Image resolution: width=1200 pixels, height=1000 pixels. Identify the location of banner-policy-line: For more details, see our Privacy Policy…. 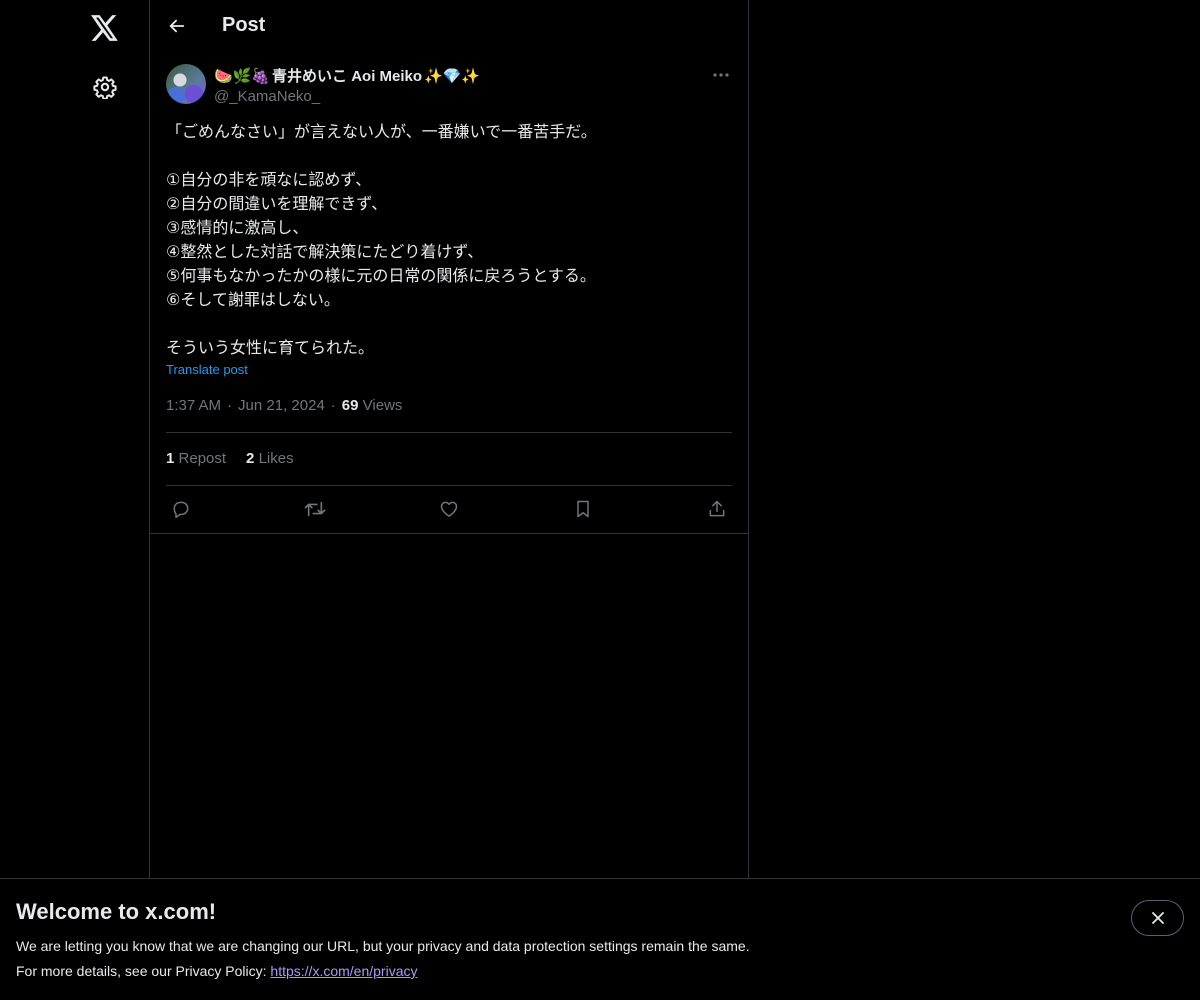
(216, 971).